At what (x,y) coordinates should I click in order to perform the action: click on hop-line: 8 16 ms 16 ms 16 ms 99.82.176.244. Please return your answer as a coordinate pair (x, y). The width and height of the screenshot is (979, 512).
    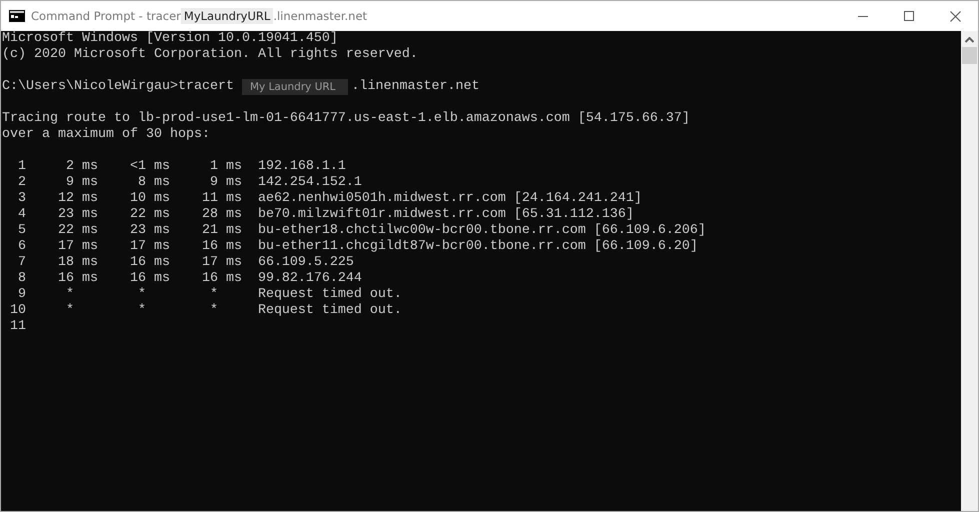
    Looking at the image, I should click on (189, 279).